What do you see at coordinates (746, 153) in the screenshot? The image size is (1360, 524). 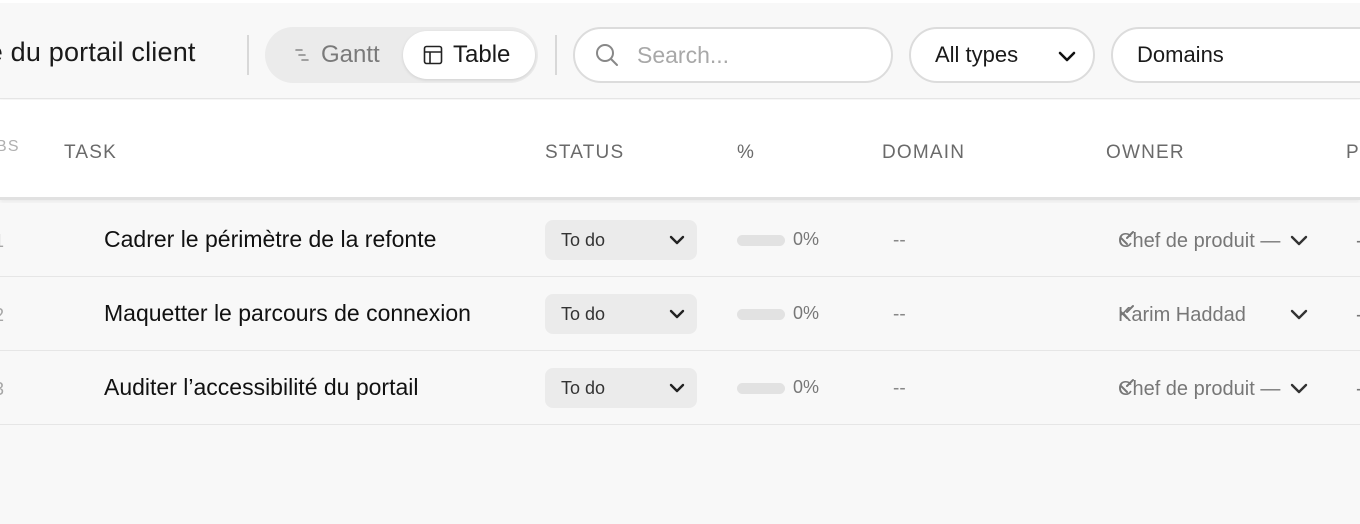 I see `column-header-percent: %` at bounding box center [746, 153].